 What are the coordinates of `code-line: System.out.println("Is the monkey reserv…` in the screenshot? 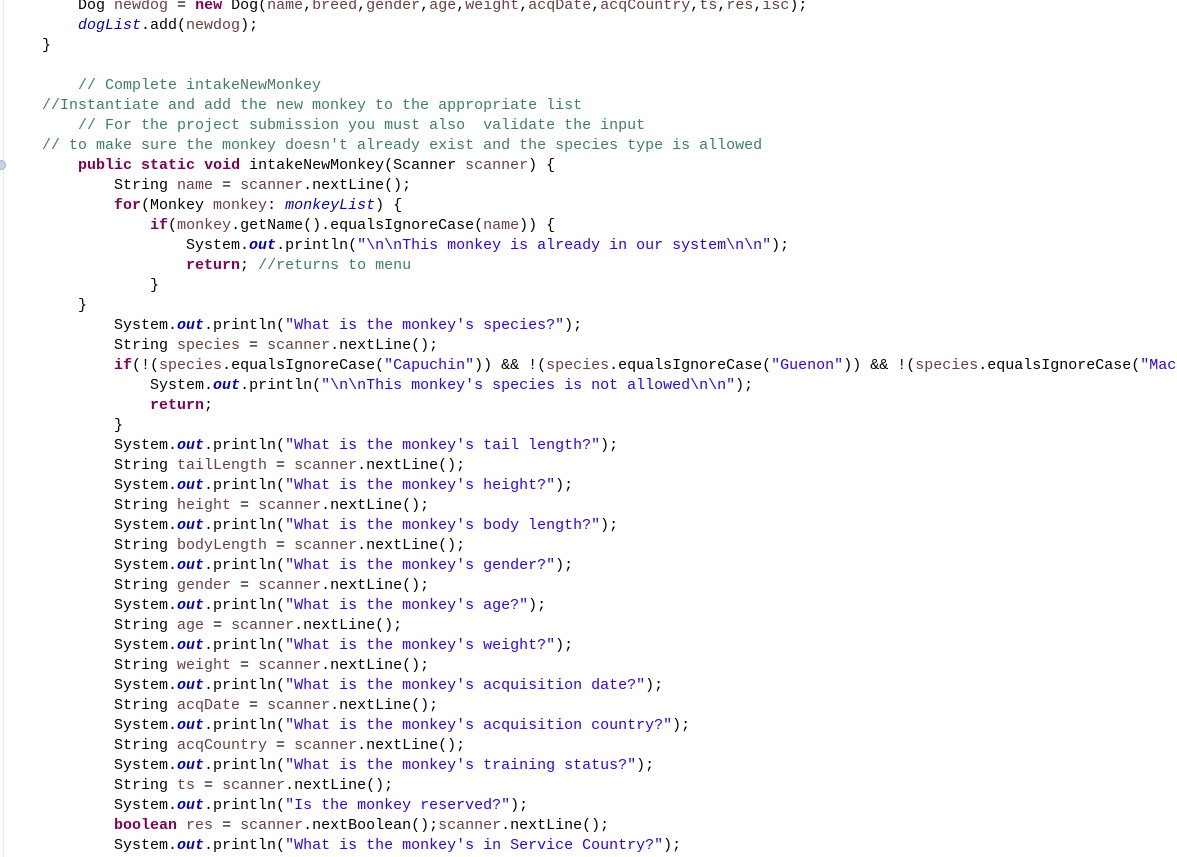 It's located at (609, 806).